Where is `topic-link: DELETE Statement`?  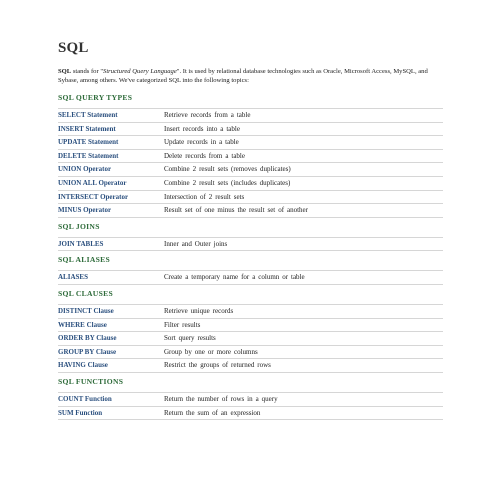 topic-link: DELETE Statement is located at coordinates (111, 156).